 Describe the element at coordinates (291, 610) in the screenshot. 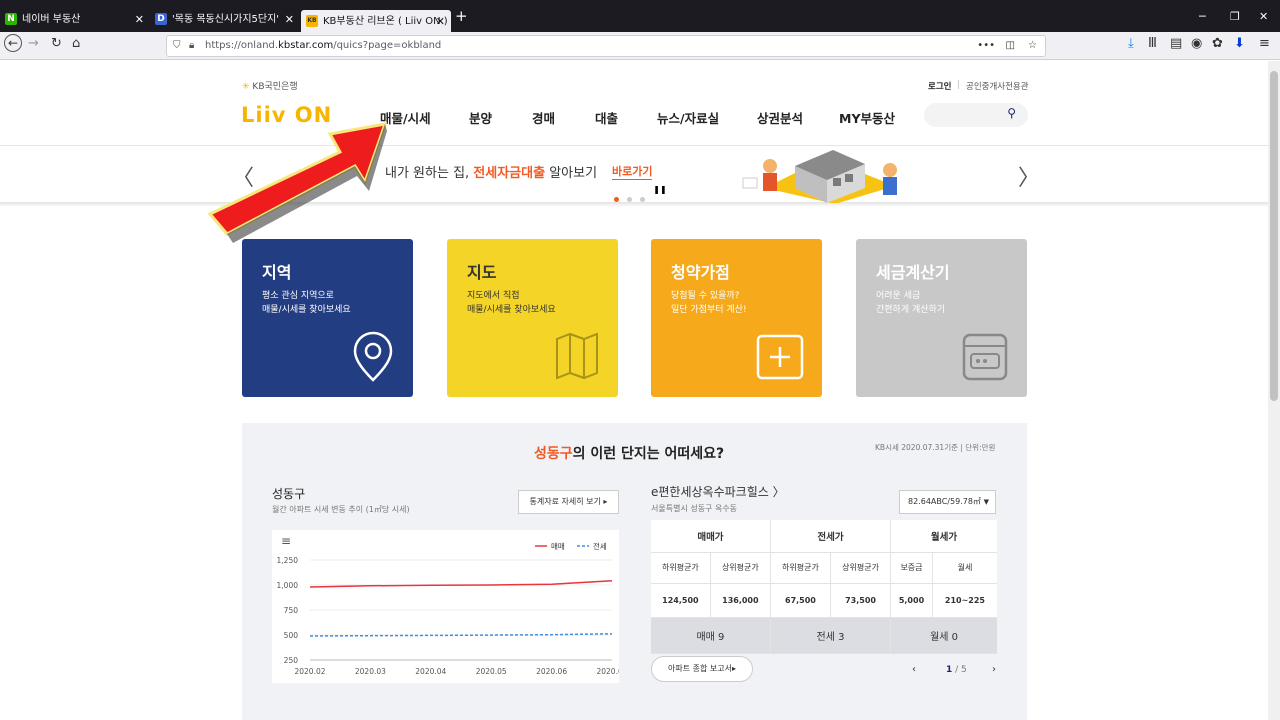

I see `y-tick-label: 750` at that location.